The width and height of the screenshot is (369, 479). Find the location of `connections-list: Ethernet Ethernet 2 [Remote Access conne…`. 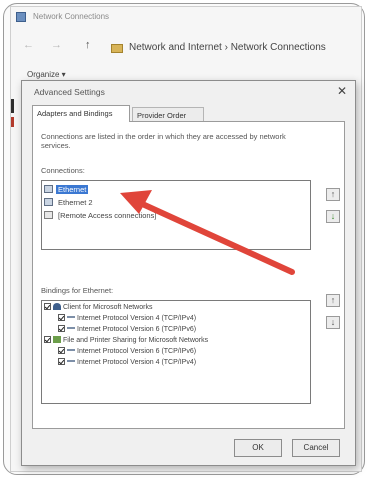

connections-list: Ethernet Ethernet 2 [Remote Access conne… is located at coordinates (176, 215).